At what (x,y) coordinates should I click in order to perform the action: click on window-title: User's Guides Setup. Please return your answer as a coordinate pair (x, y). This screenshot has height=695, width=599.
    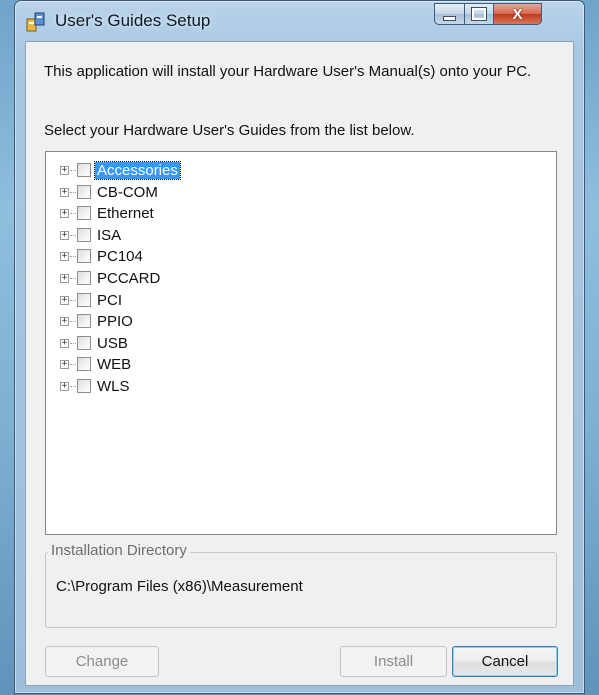
    Looking at the image, I should click on (133, 20).